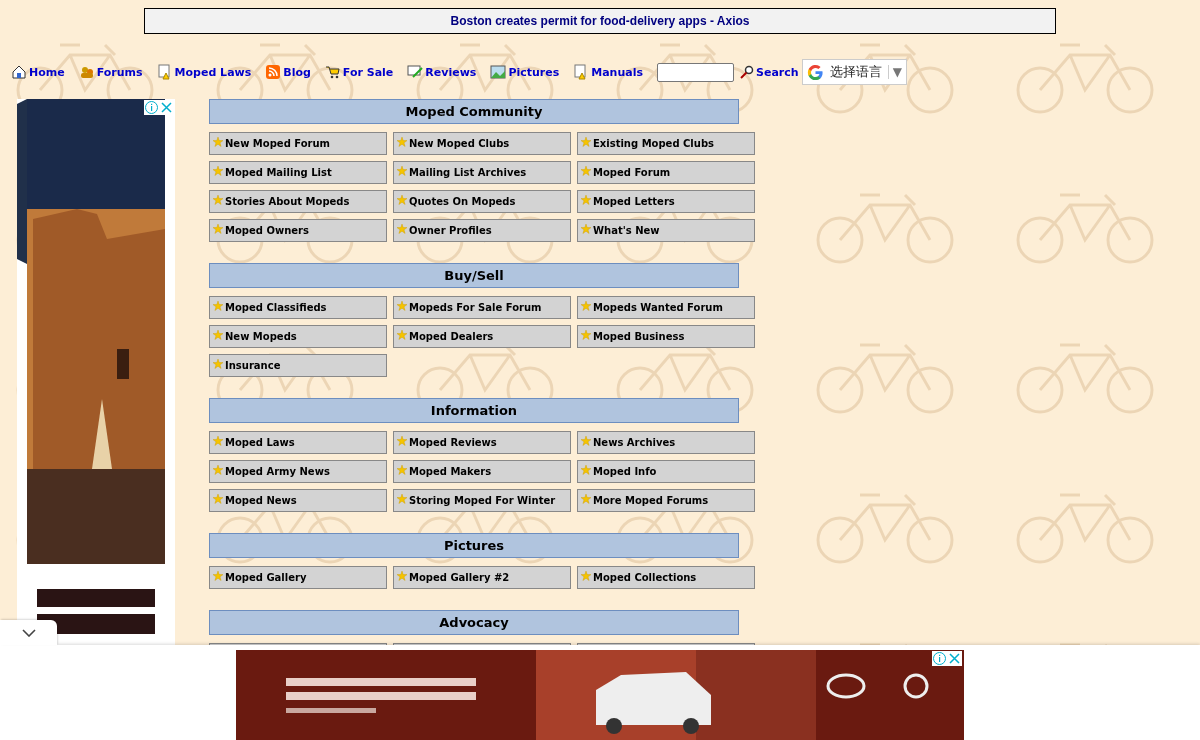 This screenshot has height=740, width=1200. I want to click on menu-link: Moped Letters, so click(666, 201).